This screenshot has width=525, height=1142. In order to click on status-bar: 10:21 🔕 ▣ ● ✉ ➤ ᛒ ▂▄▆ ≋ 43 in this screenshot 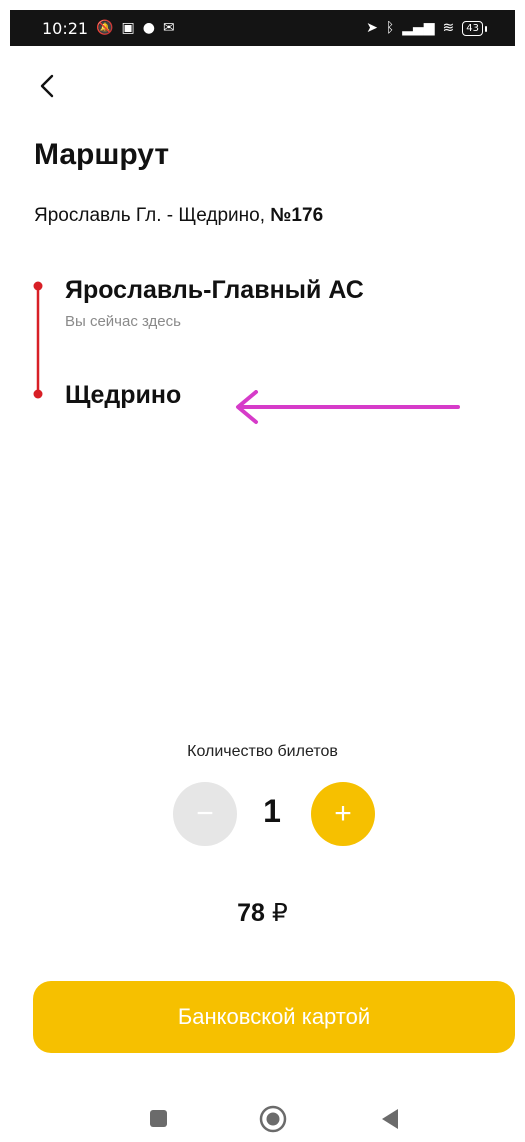, I will do `click(262, 28)`.